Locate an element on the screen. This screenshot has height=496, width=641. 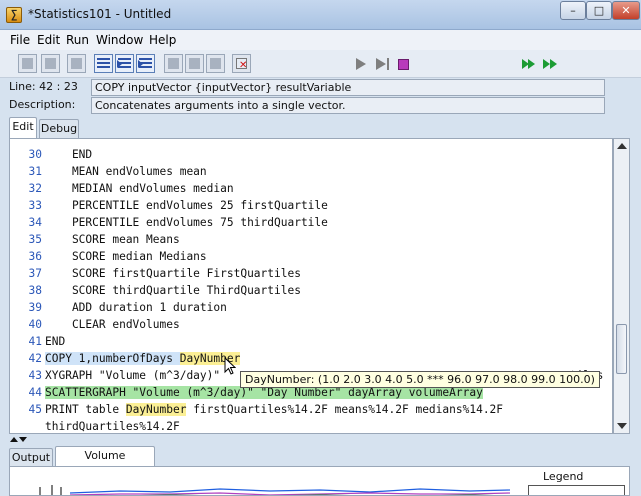
menu-help: Help is located at coordinates (162, 40).